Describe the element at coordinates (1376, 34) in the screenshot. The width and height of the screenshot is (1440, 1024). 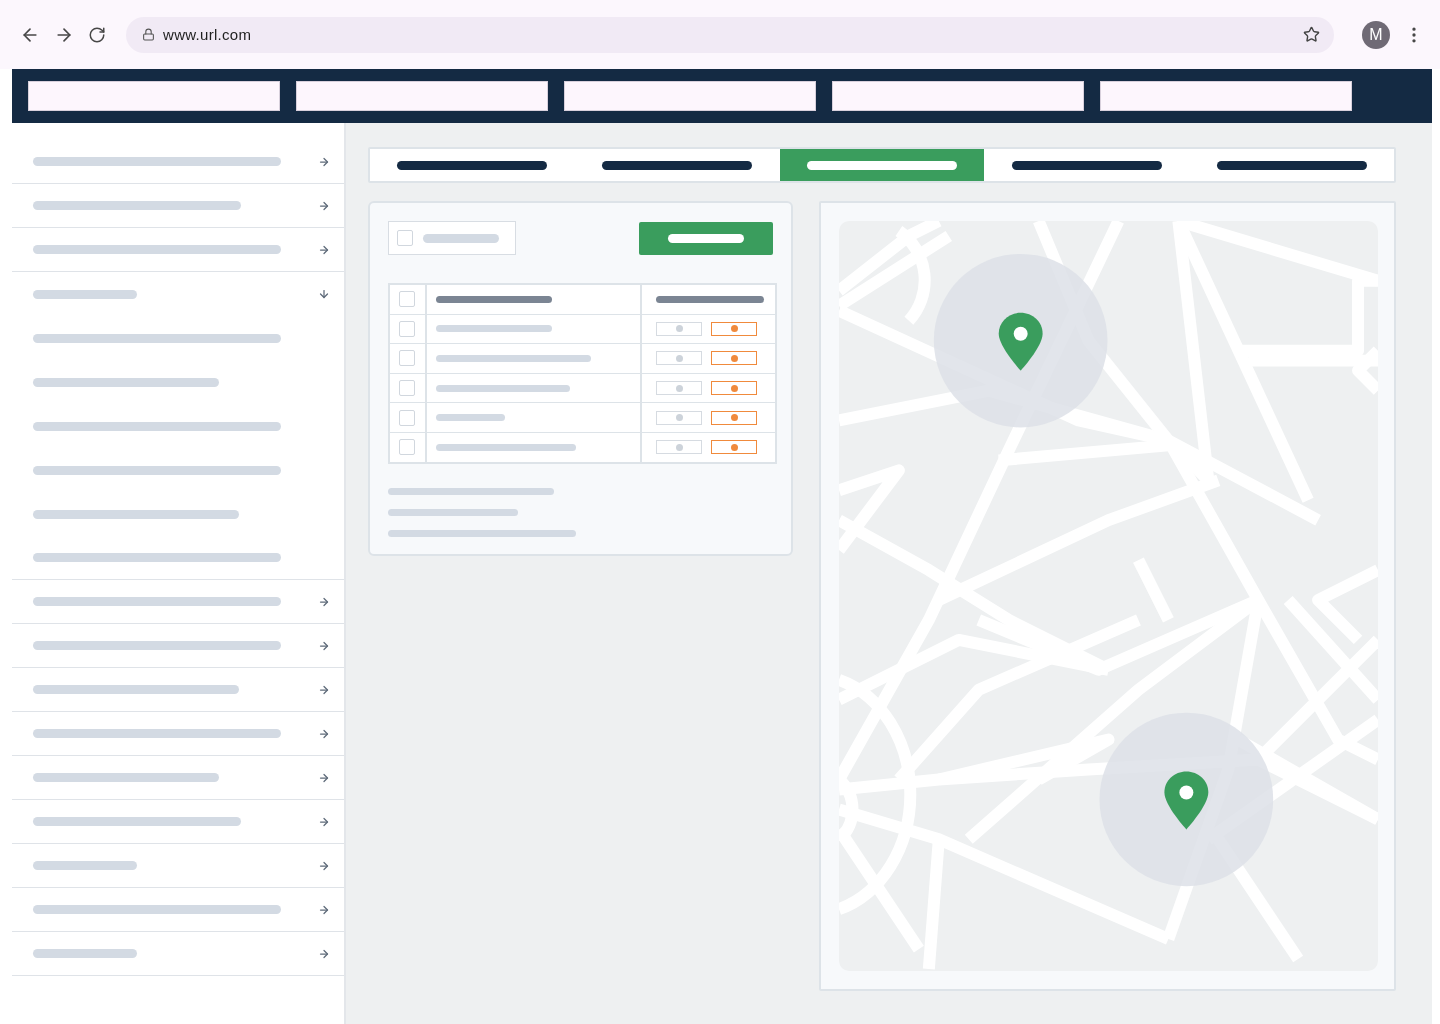
I see `avatar: M` at that location.